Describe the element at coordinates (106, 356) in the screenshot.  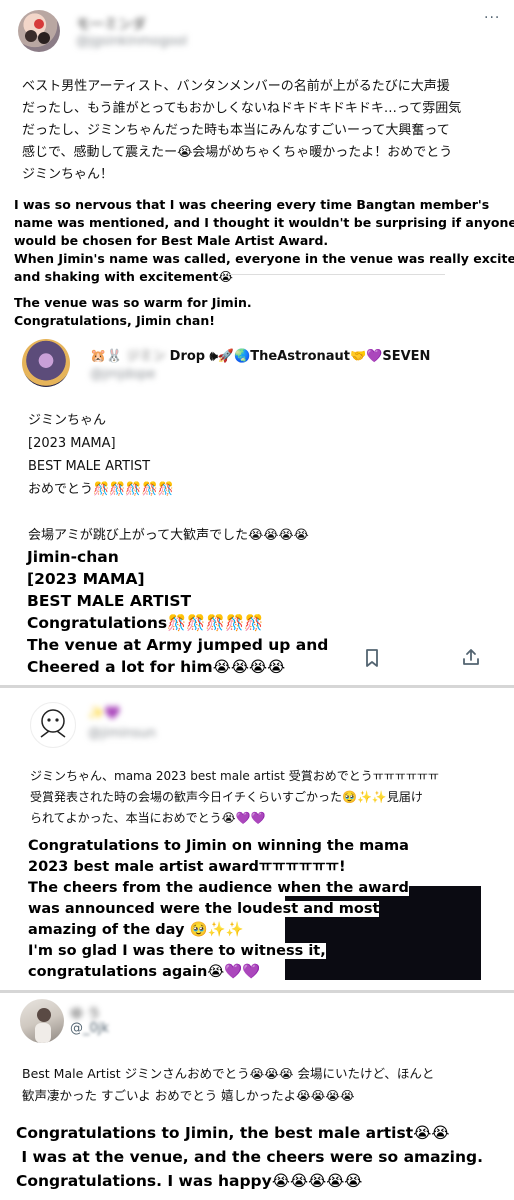
I see `display-name-prefix: 🐹🐰` at that location.